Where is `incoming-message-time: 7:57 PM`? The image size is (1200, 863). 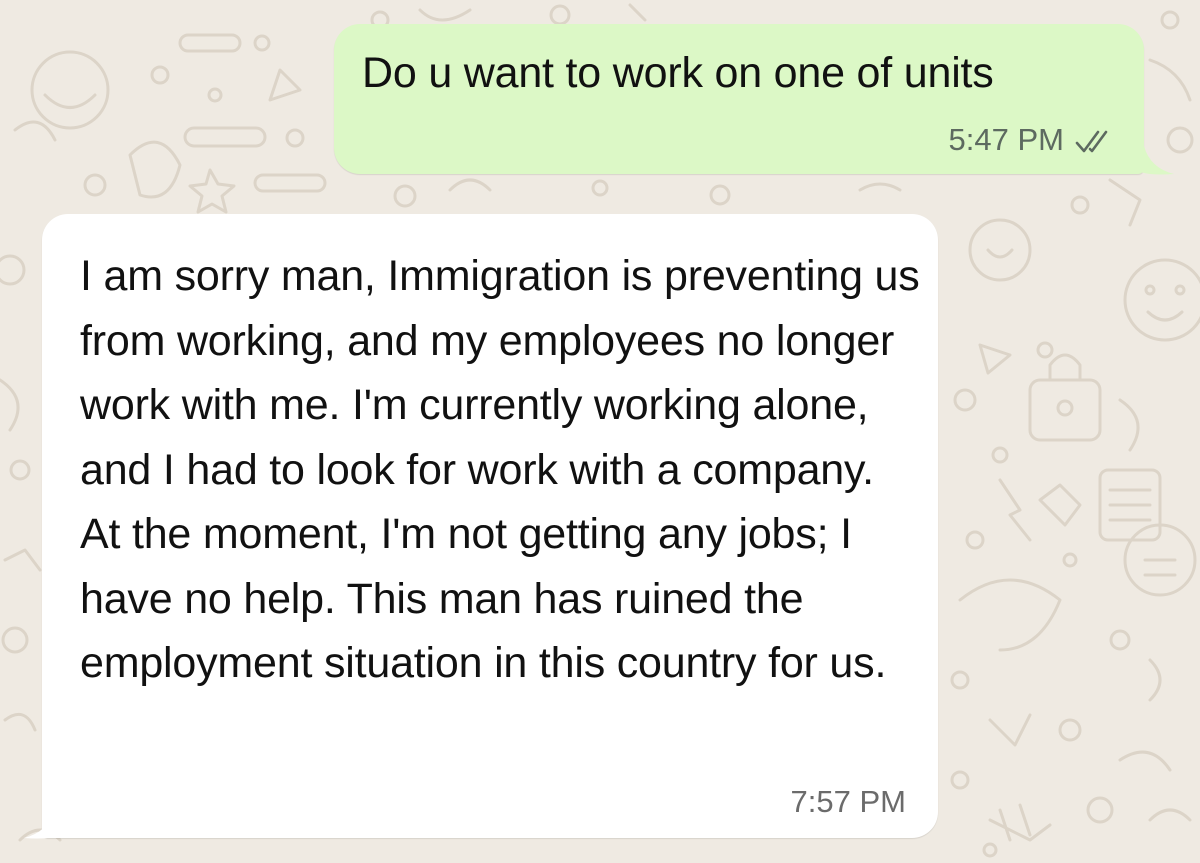
incoming-message-time: 7:57 PM is located at coordinates (848, 801).